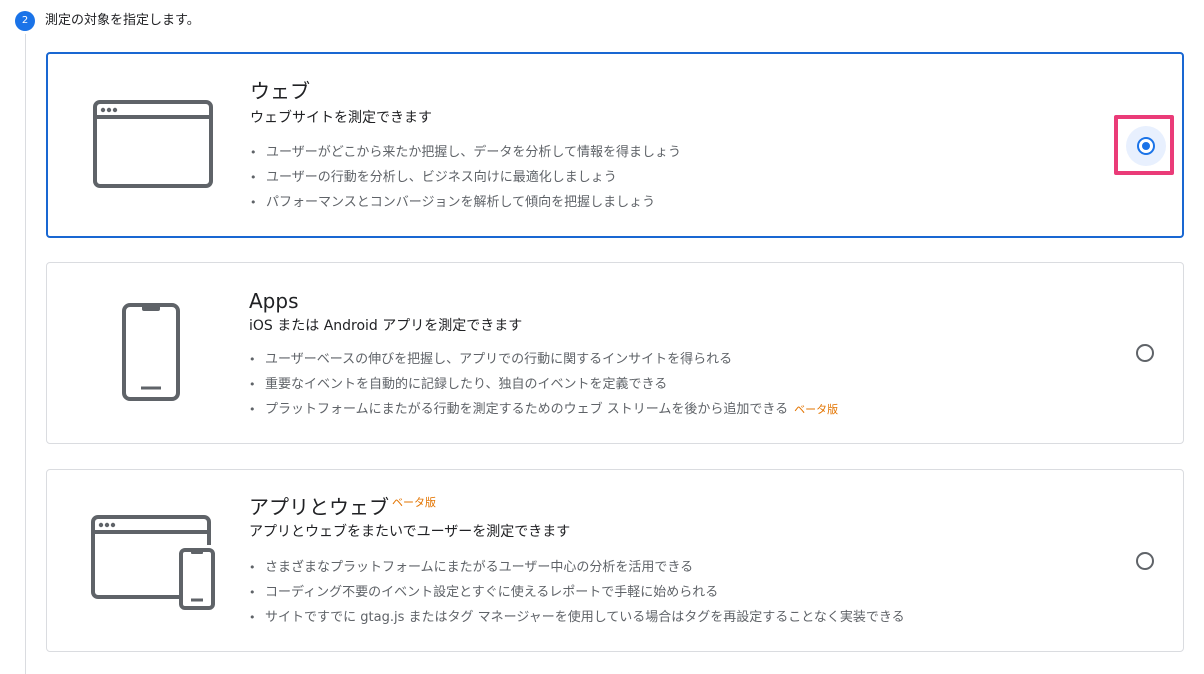 This screenshot has width=1204, height=674. I want to click on option-title: アプリとウェブ, so click(319, 507).